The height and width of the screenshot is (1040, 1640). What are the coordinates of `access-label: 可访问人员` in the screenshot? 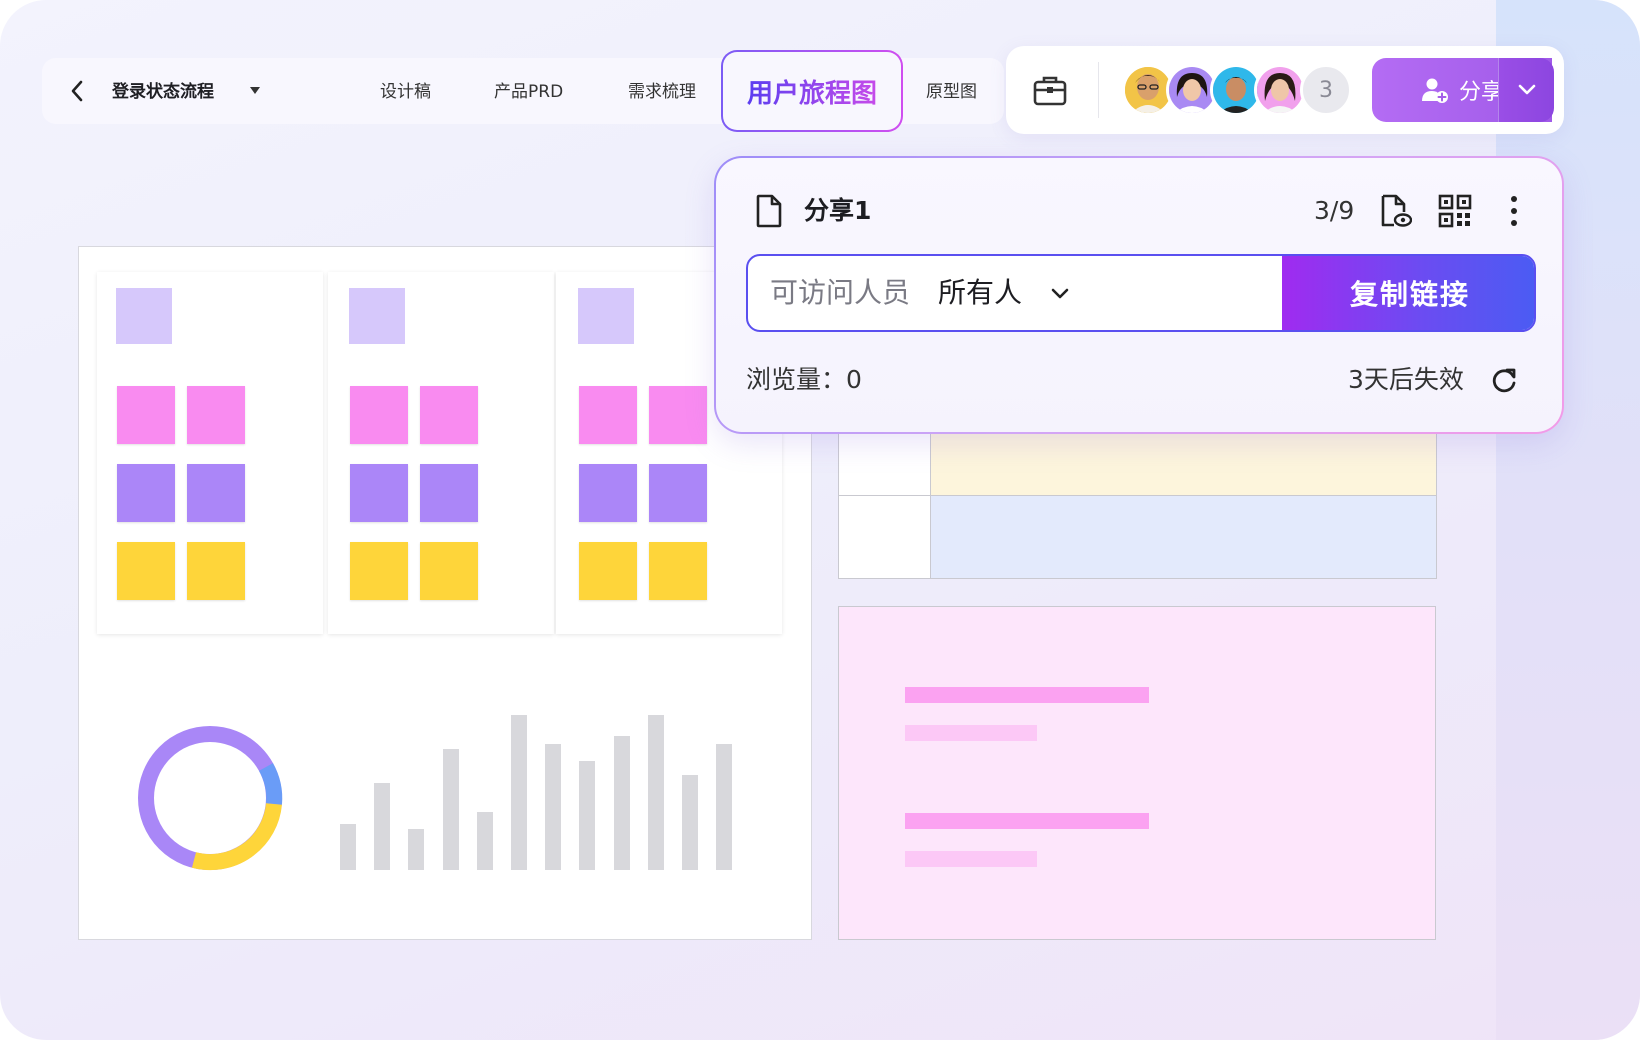 It's located at (840, 292).